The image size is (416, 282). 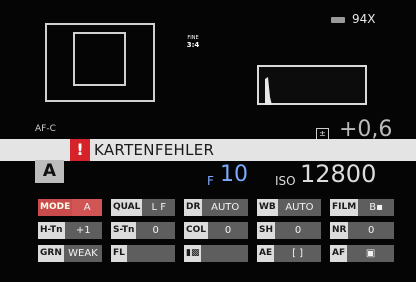 What do you see at coordinates (210, 181) in the screenshot?
I see `aperture-label: F` at bounding box center [210, 181].